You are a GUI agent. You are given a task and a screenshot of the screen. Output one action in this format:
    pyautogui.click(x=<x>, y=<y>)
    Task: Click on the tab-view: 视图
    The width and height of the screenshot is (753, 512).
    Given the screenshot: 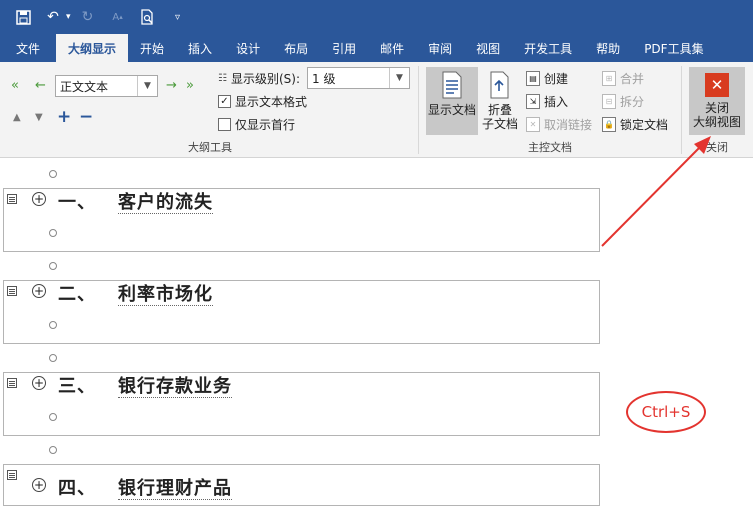 What is the action you would take?
    pyautogui.click(x=488, y=48)
    